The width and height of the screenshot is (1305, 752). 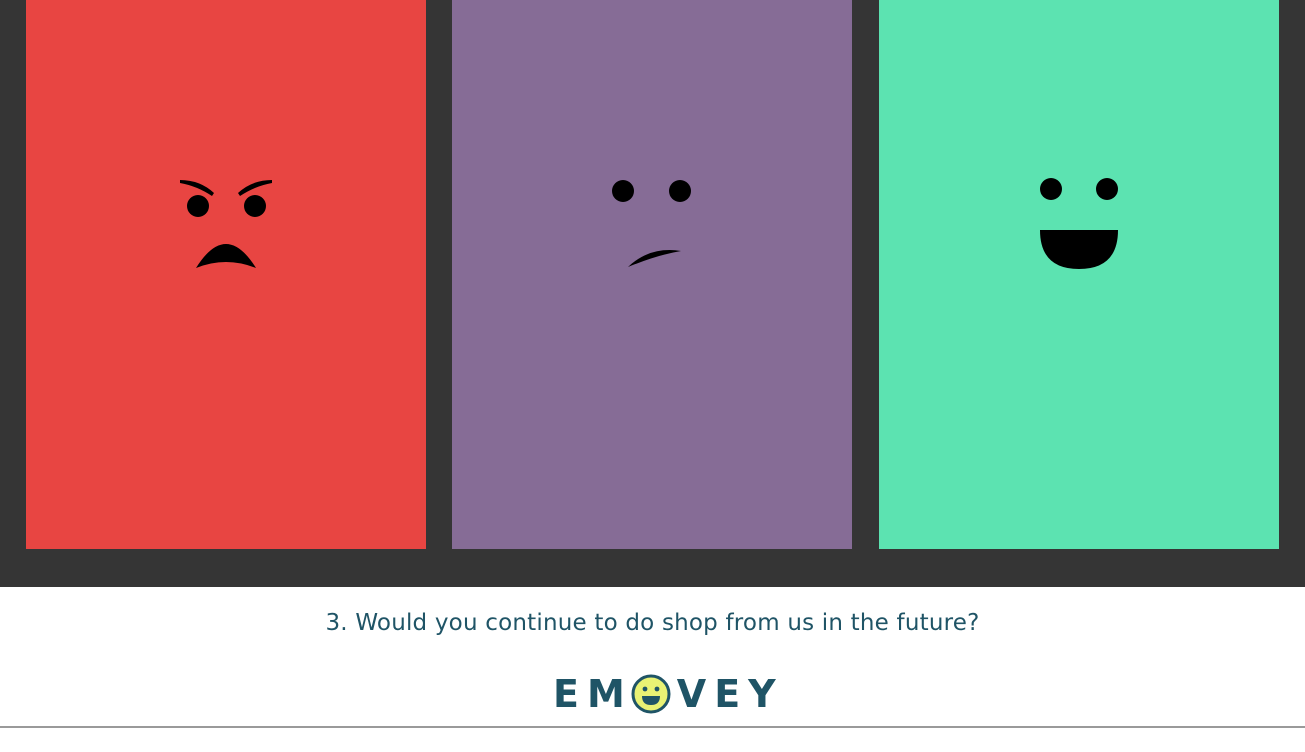 What do you see at coordinates (651, 694) in the screenshot?
I see `smiley-logo-icon` at bounding box center [651, 694].